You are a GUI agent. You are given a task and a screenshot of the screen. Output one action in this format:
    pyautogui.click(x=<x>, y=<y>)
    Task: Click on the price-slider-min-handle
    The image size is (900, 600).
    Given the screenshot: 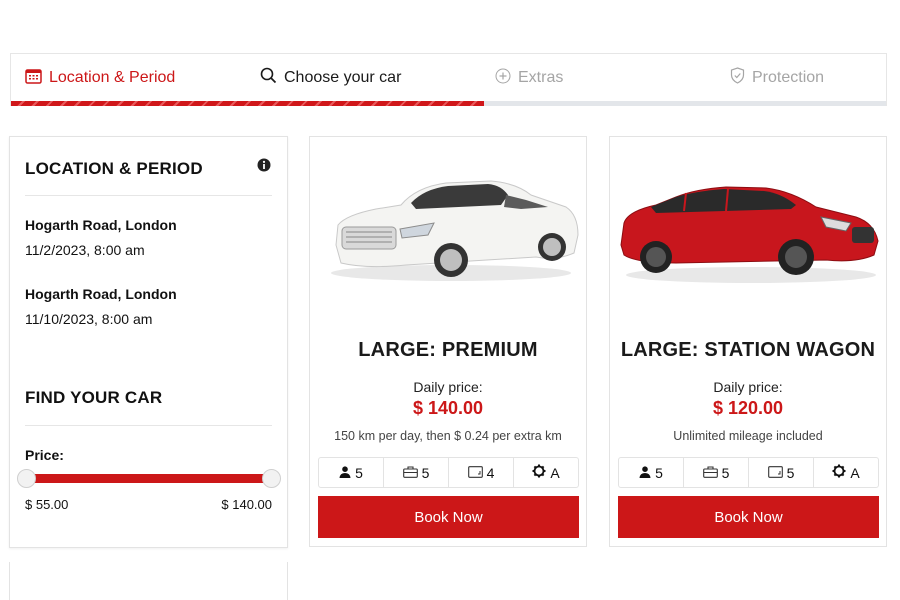 What is the action you would take?
    pyautogui.click(x=26, y=478)
    